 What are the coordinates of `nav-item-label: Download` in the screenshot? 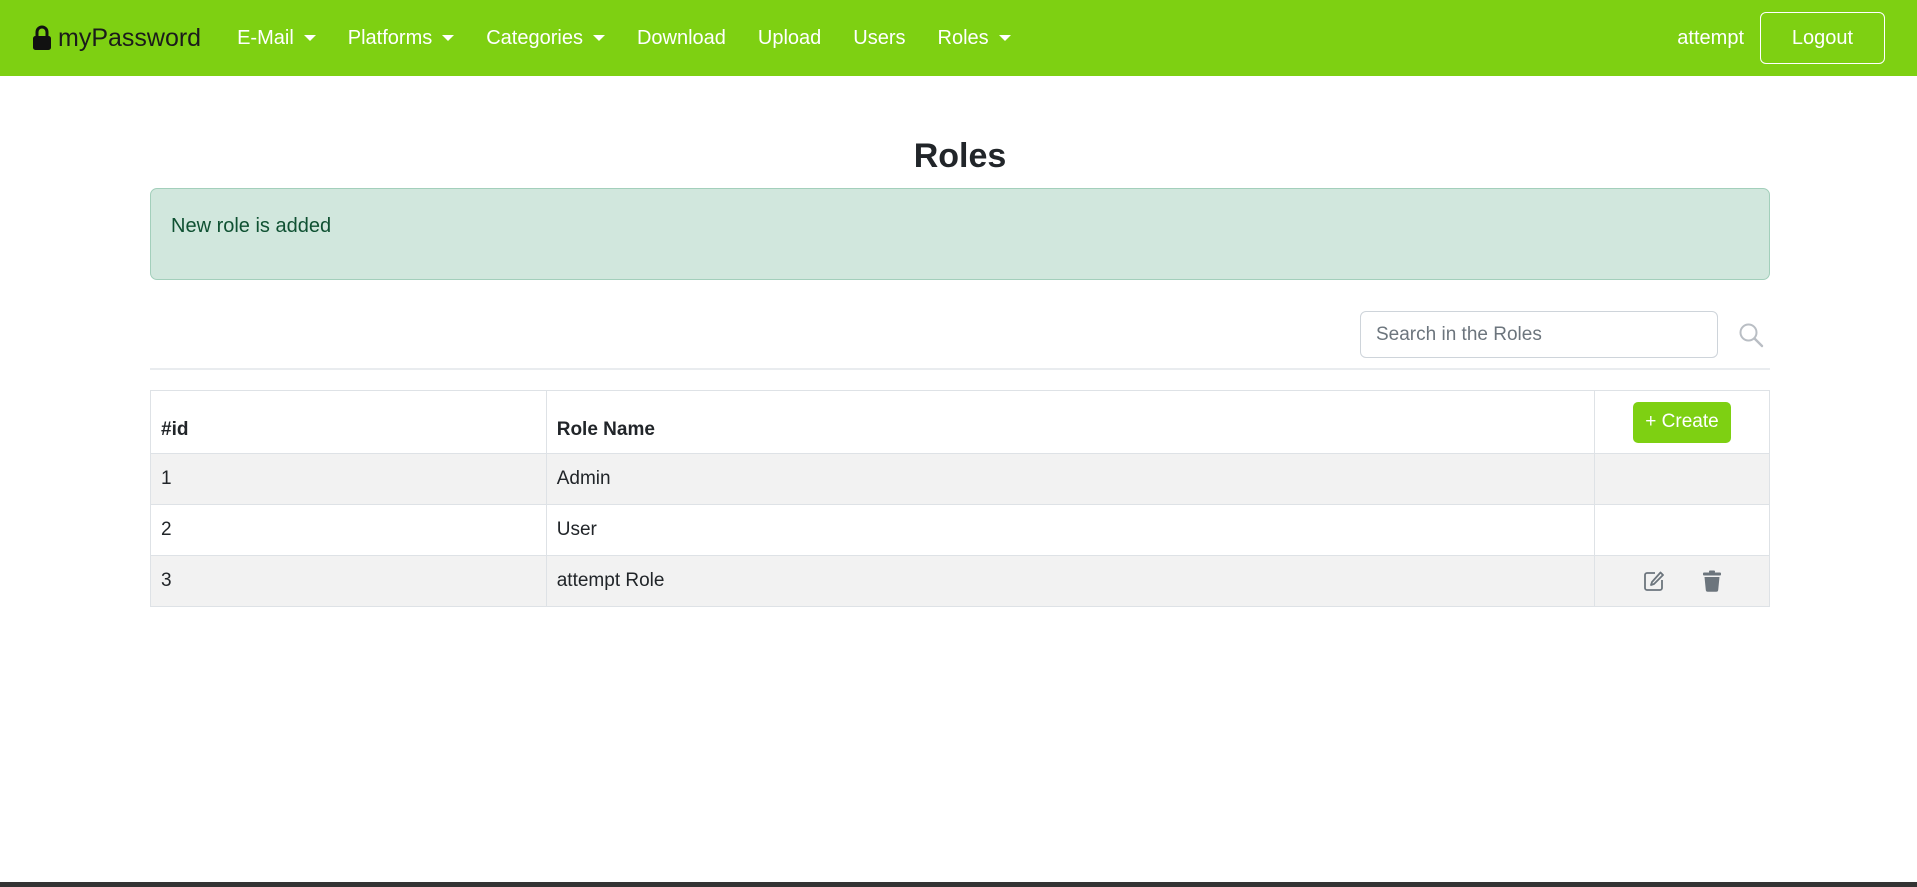 It's located at (681, 37).